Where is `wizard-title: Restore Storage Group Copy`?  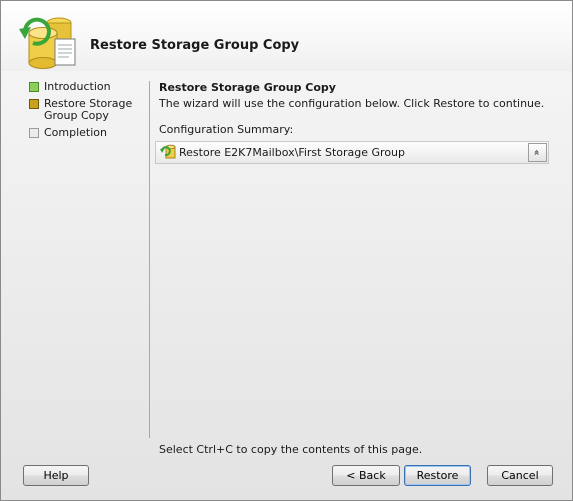
wizard-title: Restore Storage Group Copy is located at coordinates (195, 45).